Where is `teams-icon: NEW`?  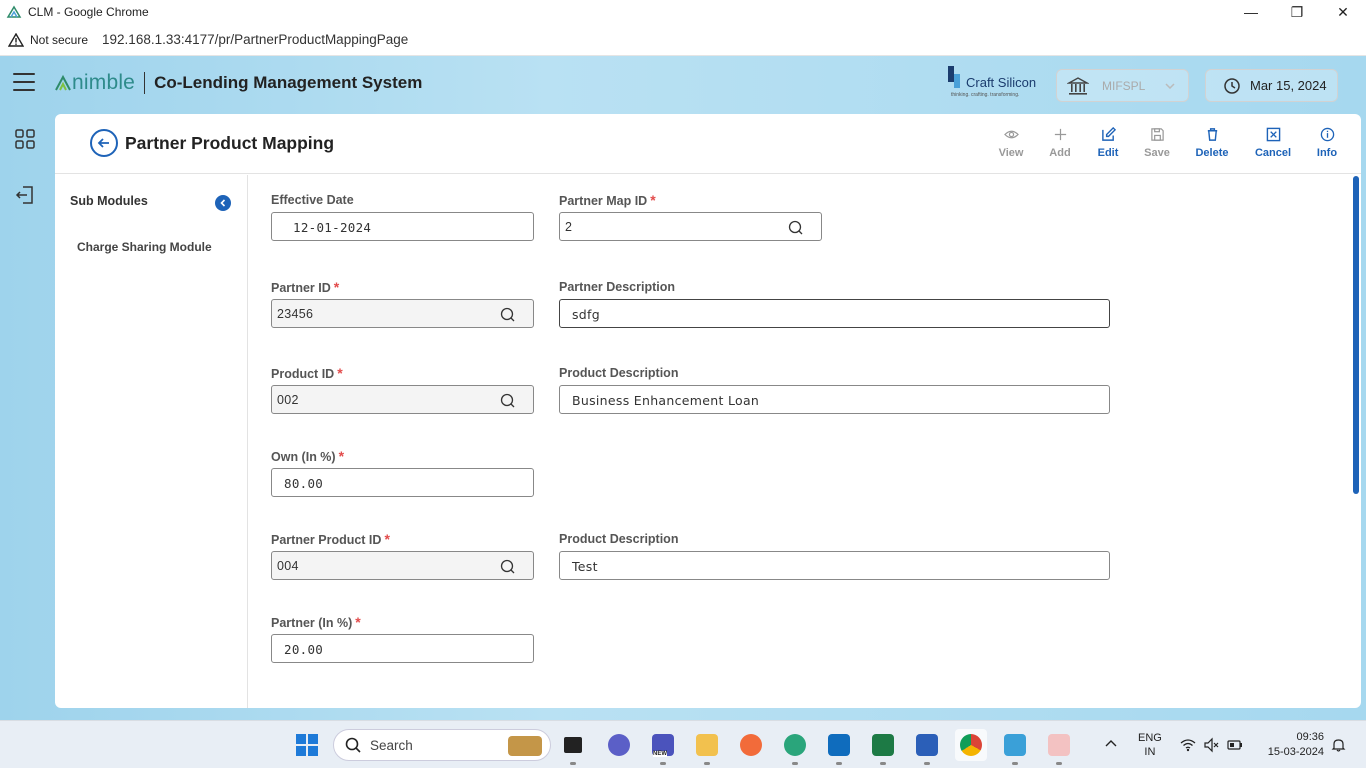
teams-icon: NEW is located at coordinates (663, 747).